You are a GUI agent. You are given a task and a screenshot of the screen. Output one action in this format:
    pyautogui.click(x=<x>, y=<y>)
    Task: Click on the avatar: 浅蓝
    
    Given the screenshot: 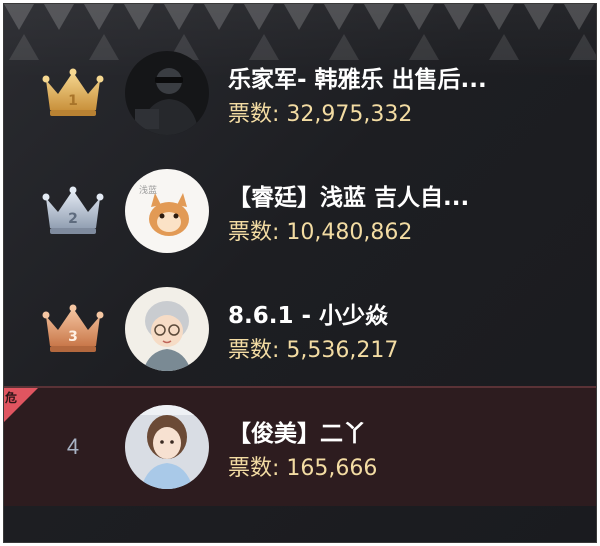 What is the action you would take?
    pyautogui.click(x=167, y=211)
    